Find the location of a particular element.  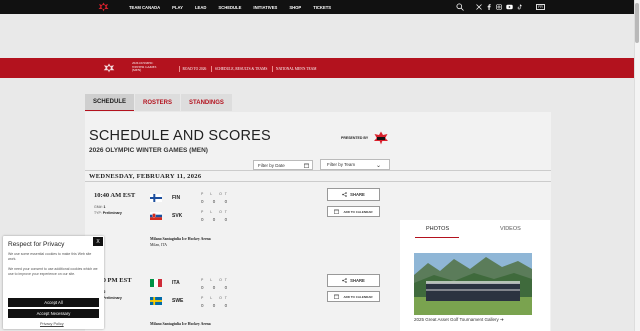

nav-tickets: TICKETS is located at coordinates (322, 7).